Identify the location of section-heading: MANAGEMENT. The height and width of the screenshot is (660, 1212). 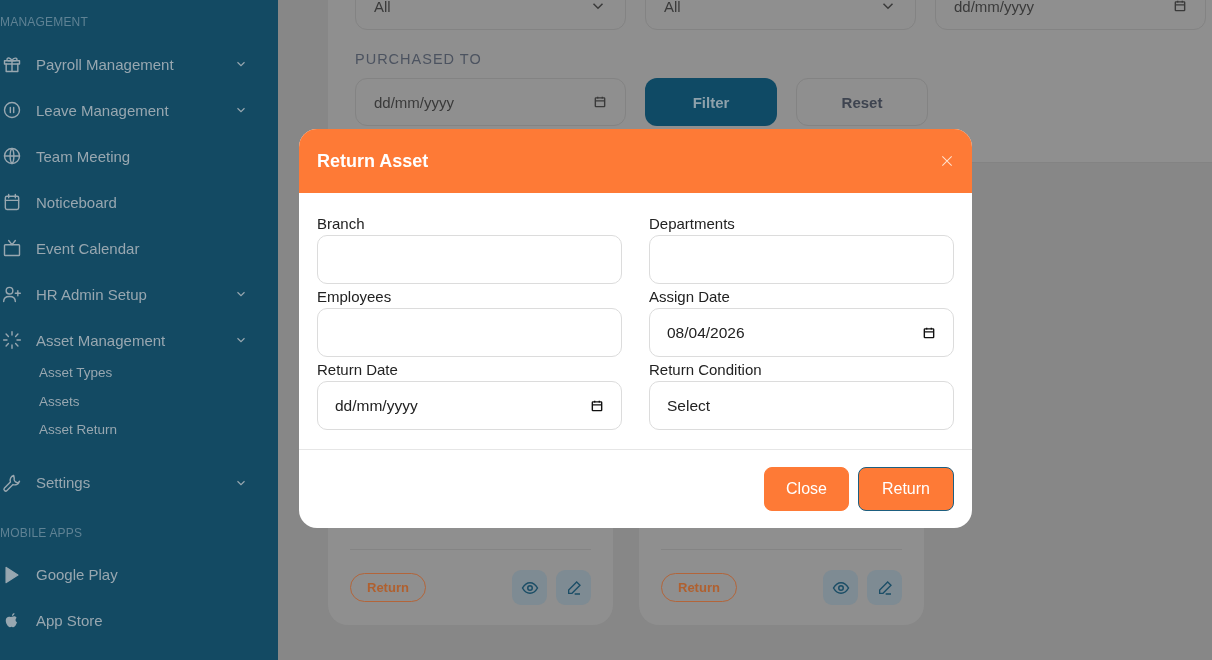
(44, 23).